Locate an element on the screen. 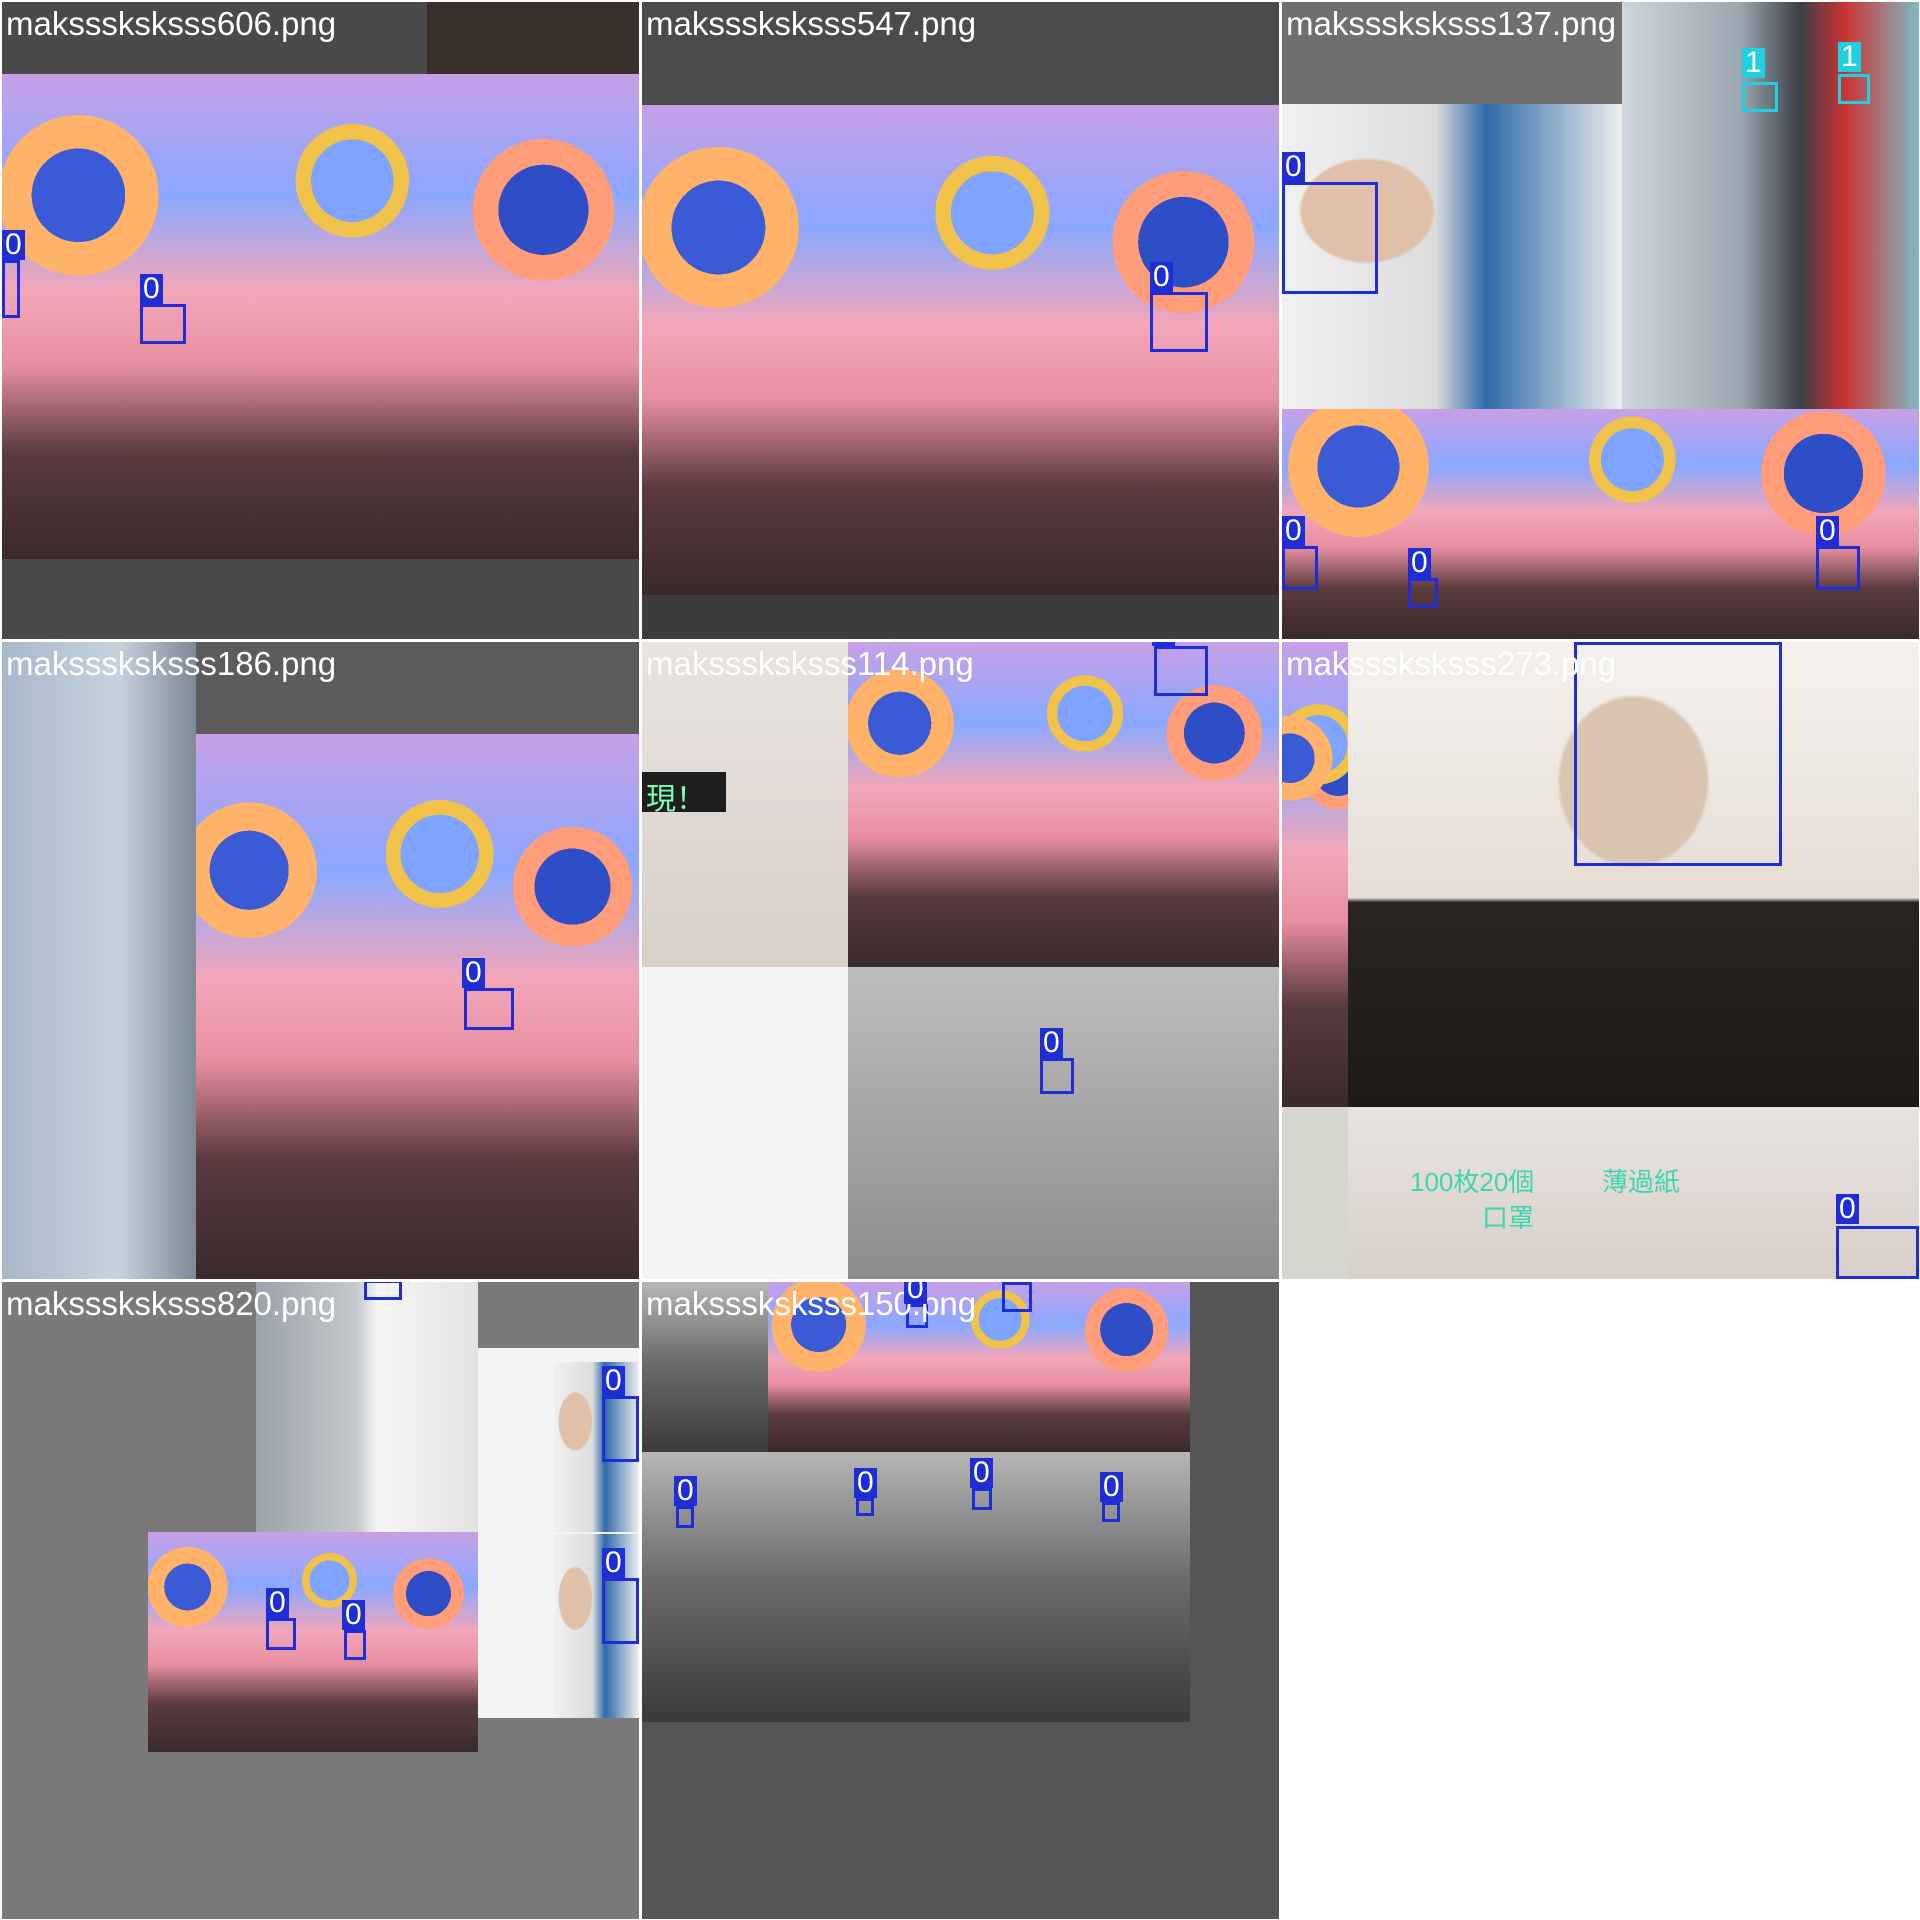 Image resolution: width=1920 pixels, height=1920 pixels. caption-low: 口罩 is located at coordinates (1508, 1218).